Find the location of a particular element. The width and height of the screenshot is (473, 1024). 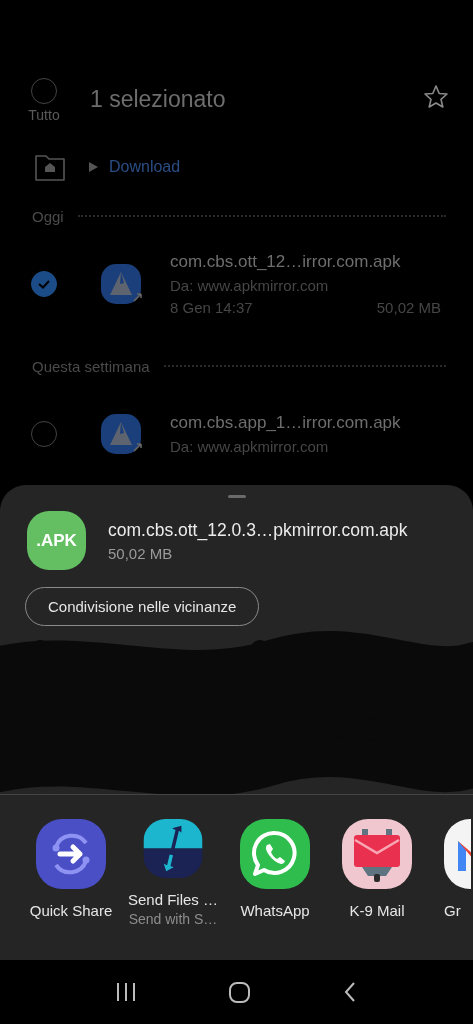

file-size: 50,02 MB is located at coordinates (408, 307).